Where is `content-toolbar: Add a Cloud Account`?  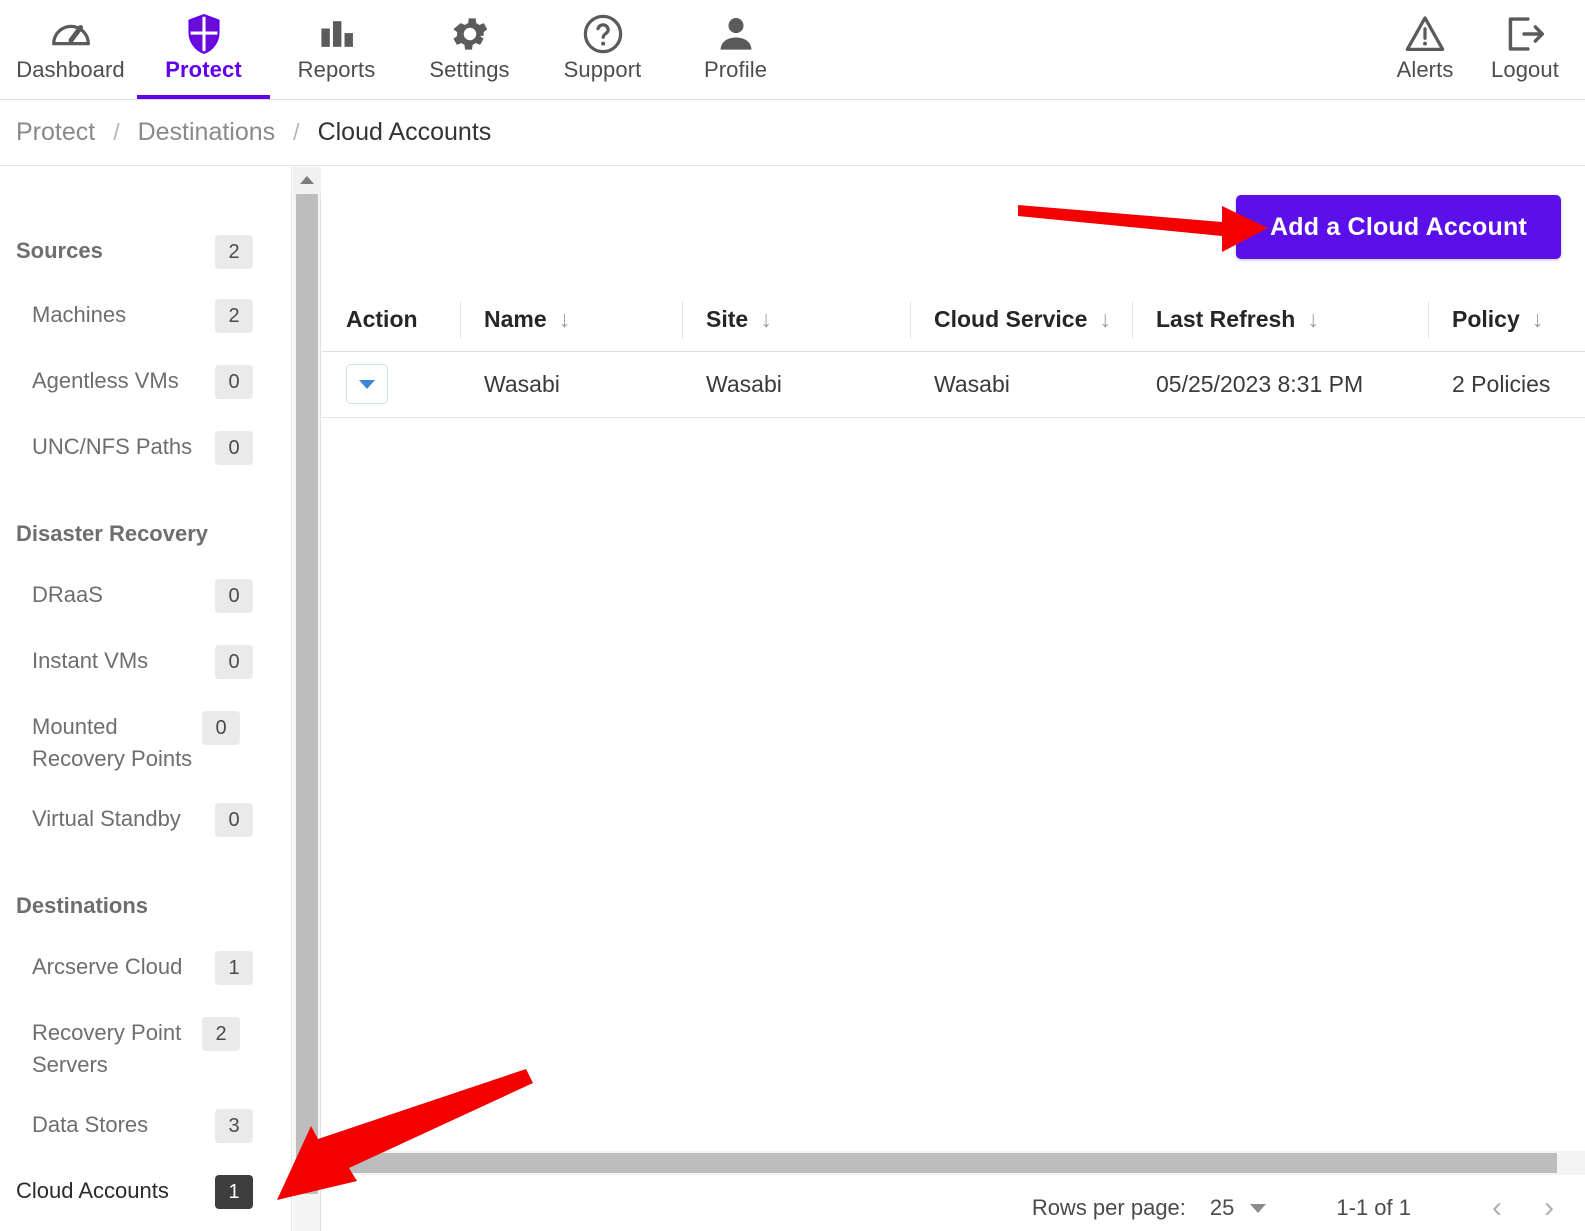
content-toolbar: Add a Cloud Account is located at coordinates (1398, 227).